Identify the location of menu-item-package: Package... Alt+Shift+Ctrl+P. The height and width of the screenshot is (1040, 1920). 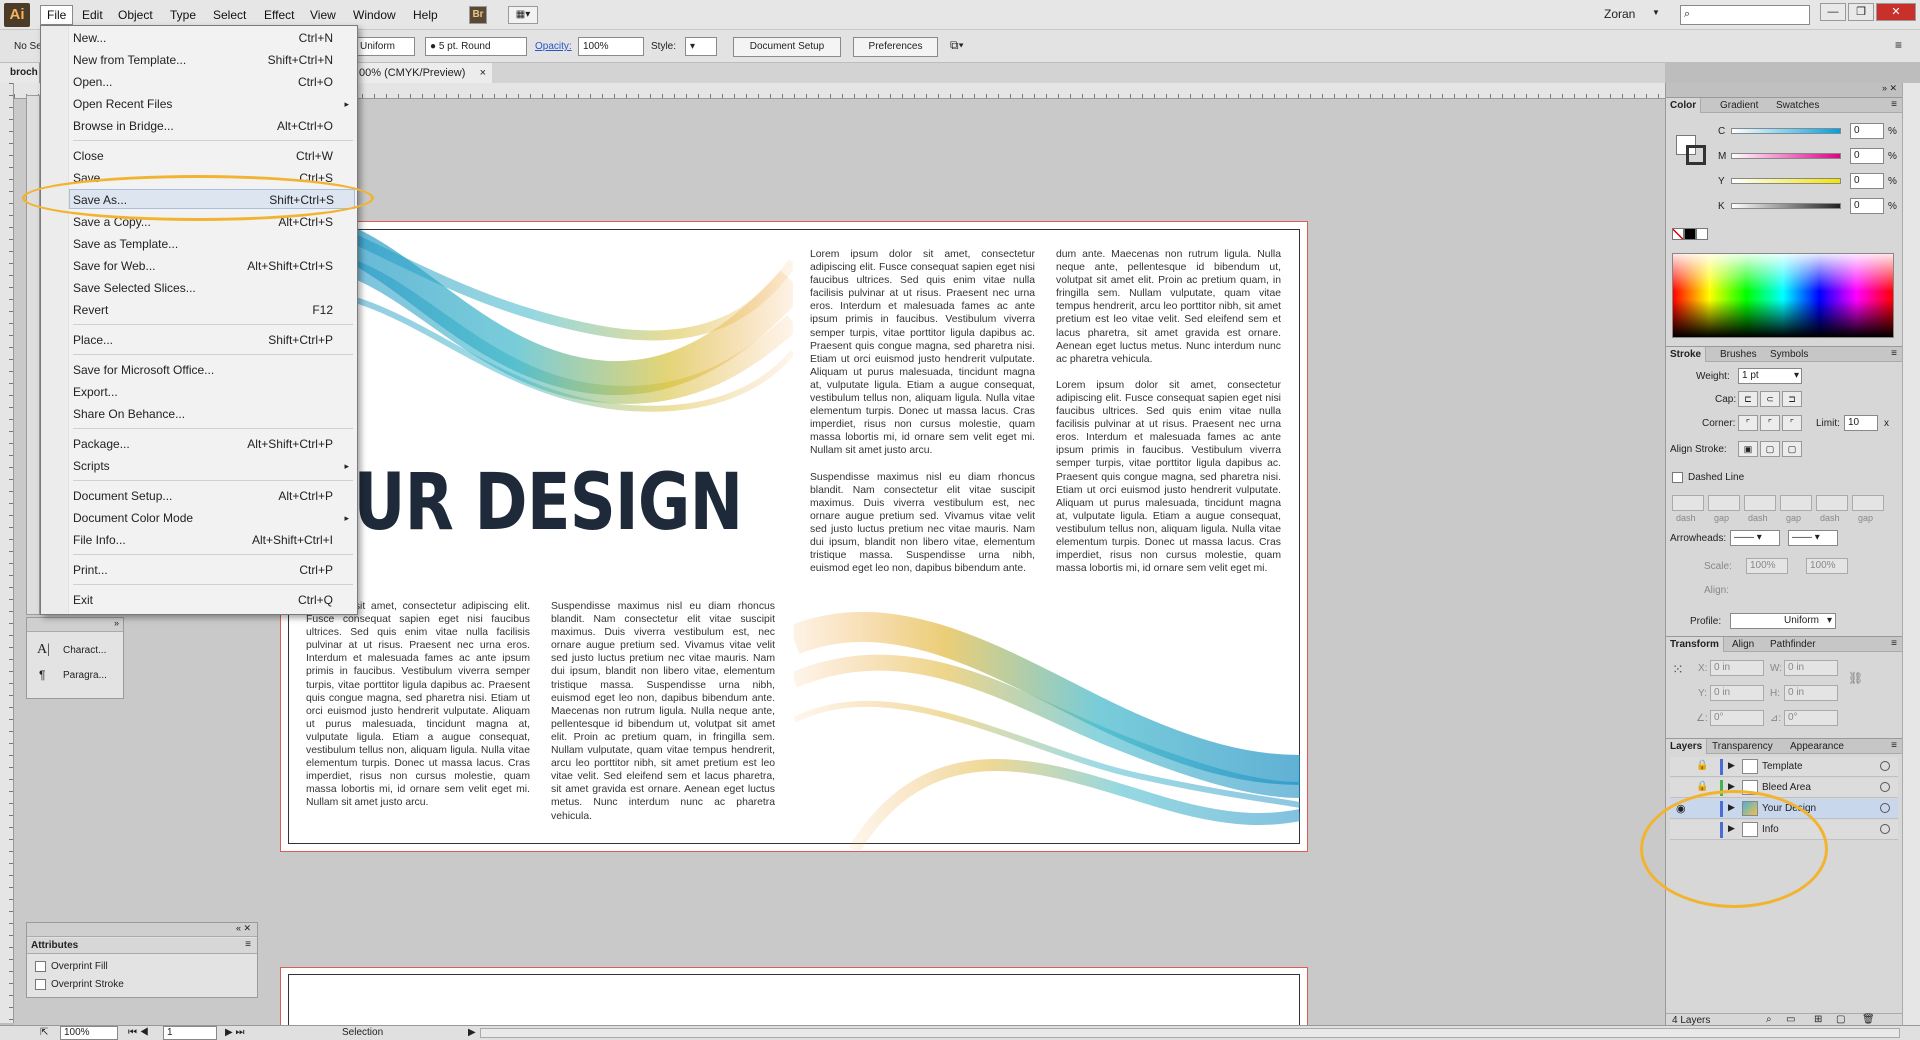
(213, 444).